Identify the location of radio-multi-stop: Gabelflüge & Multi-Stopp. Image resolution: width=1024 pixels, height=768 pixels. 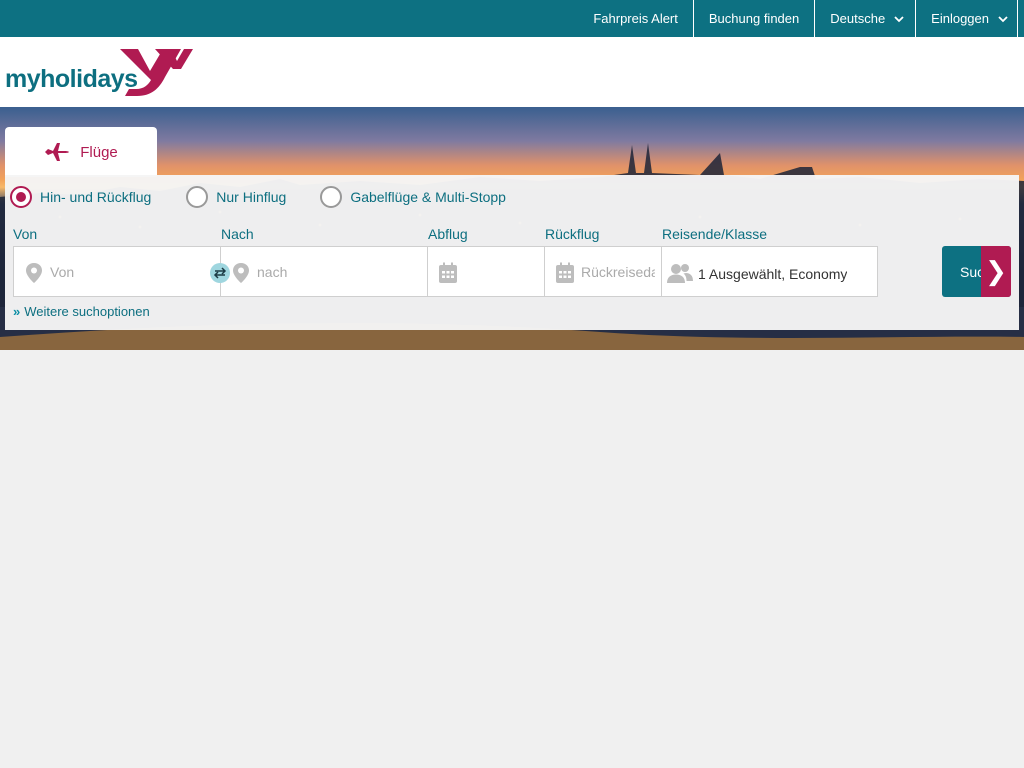
(413, 197).